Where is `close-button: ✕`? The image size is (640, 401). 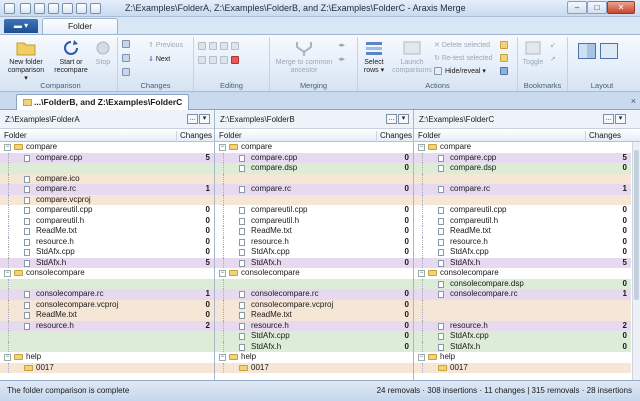
close-button: ✕ is located at coordinates (621, 7).